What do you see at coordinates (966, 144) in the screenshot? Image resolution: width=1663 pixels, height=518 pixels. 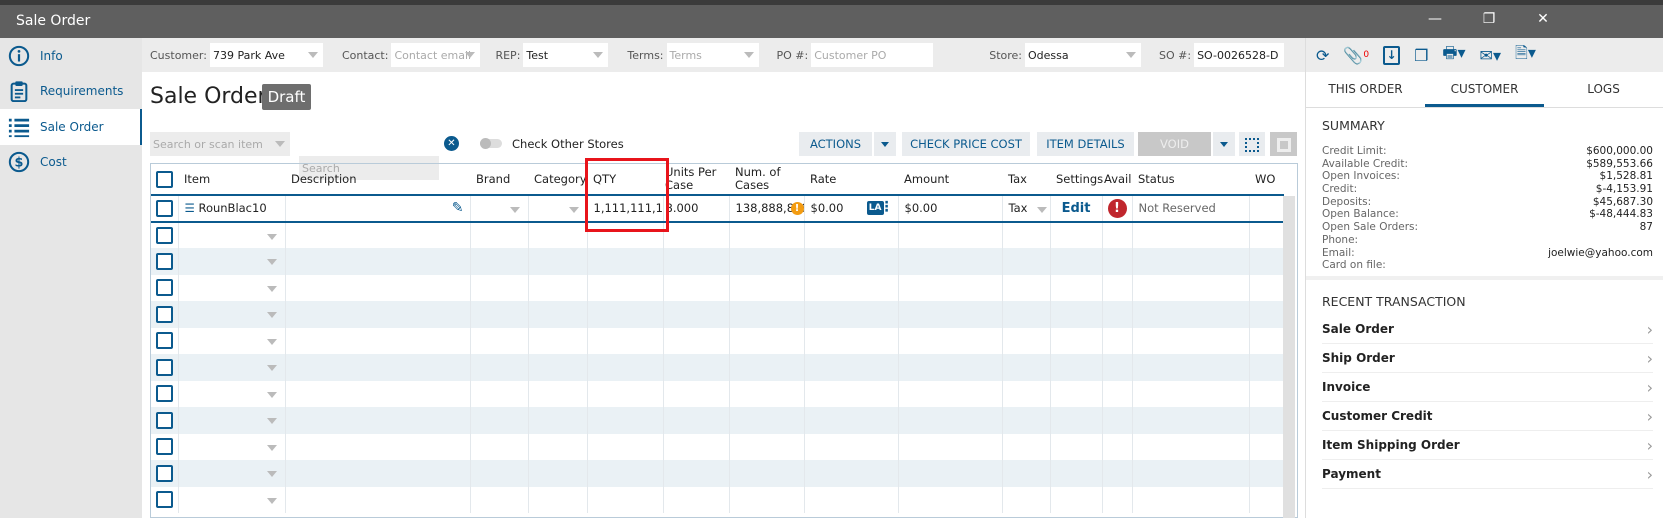 I see `check-price-cost-button: CHECK PRICE COST` at bounding box center [966, 144].